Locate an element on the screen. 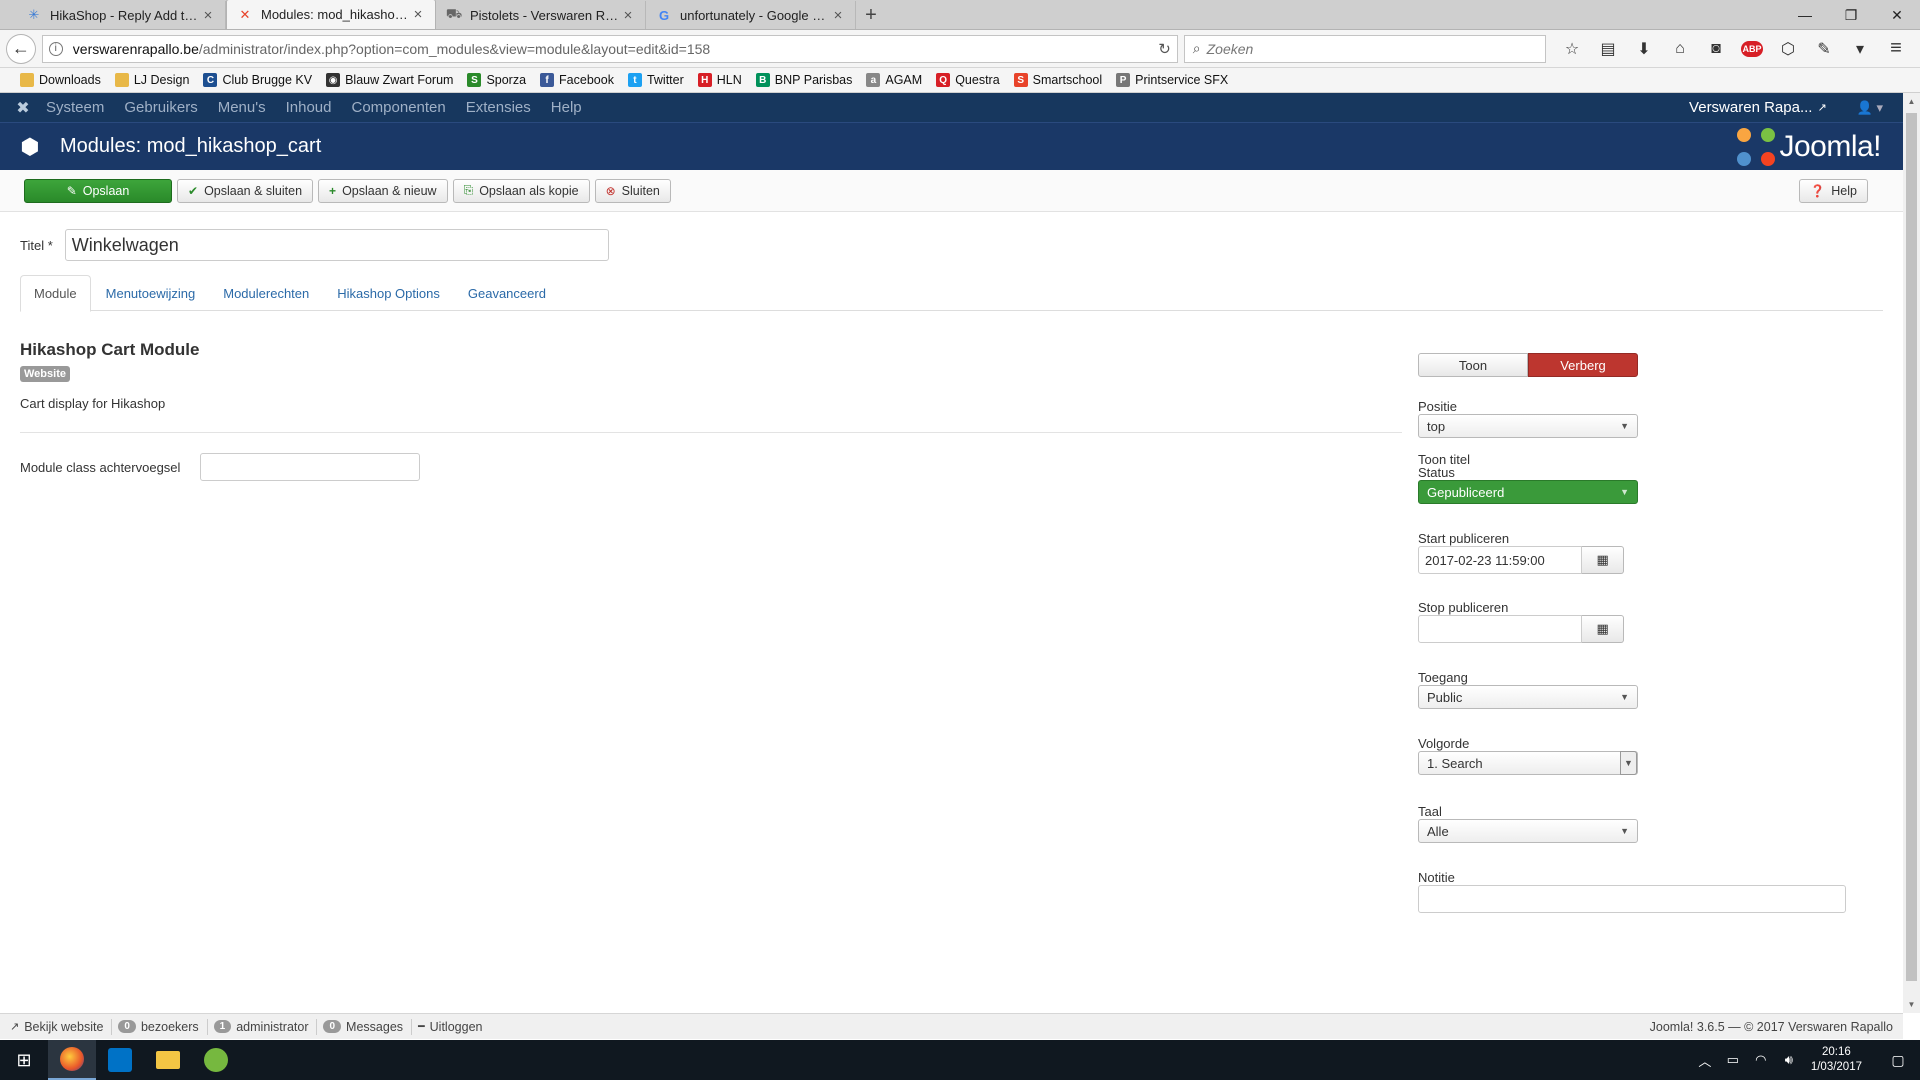 This screenshot has width=1920, height=1080. info-icon: i is located at coordinates (55, 48).